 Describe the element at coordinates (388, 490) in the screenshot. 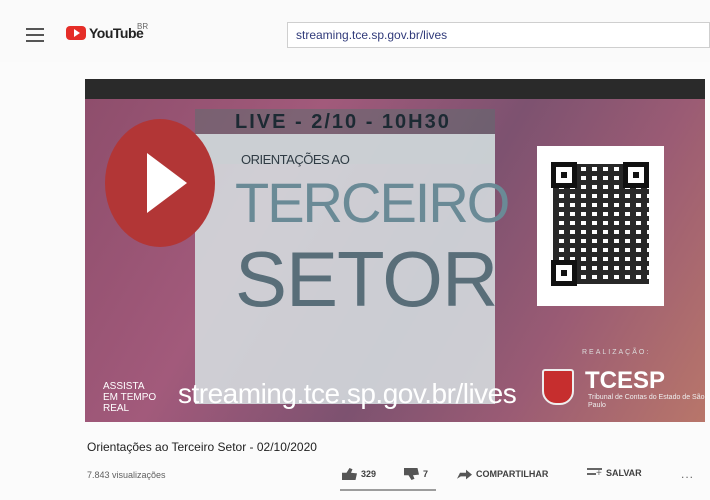

I see `like-ratio-bar` at that location.